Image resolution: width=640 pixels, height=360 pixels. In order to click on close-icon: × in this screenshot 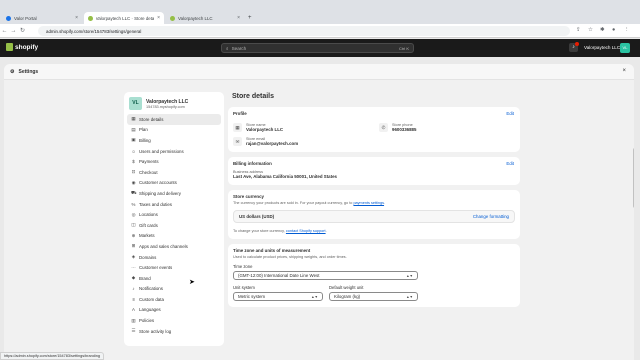, I will do `click(624, 71)`.